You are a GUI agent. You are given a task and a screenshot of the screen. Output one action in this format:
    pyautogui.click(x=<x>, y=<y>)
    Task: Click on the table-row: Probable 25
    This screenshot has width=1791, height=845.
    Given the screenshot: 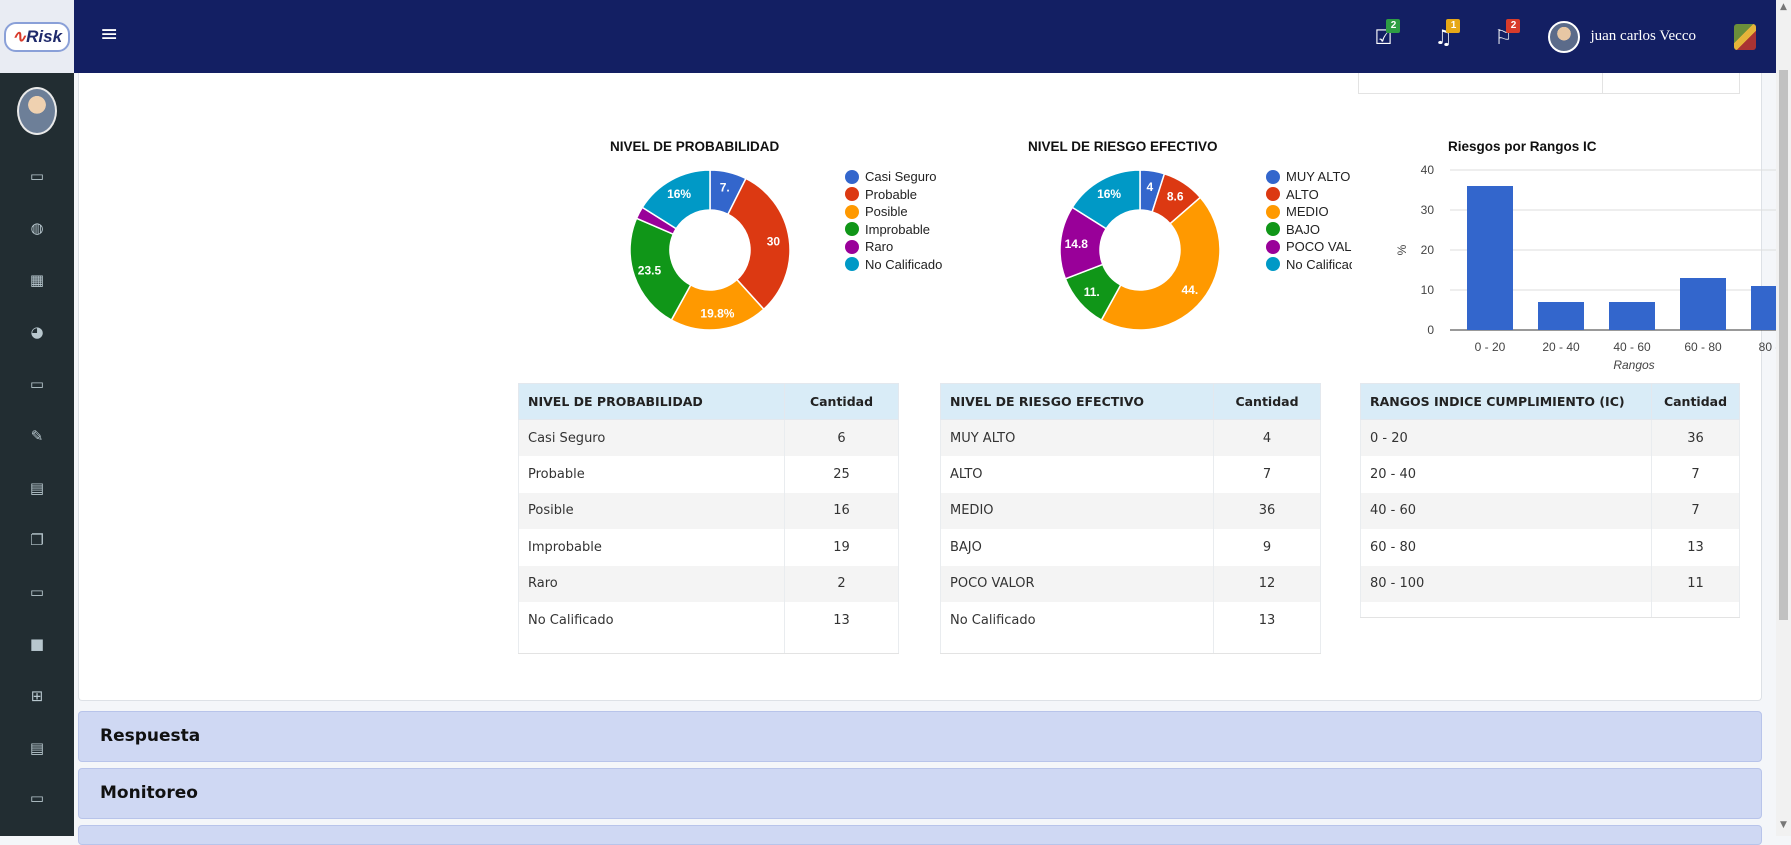 What is the action you would take?
    pyautogui.click(x=708, y=474)
    